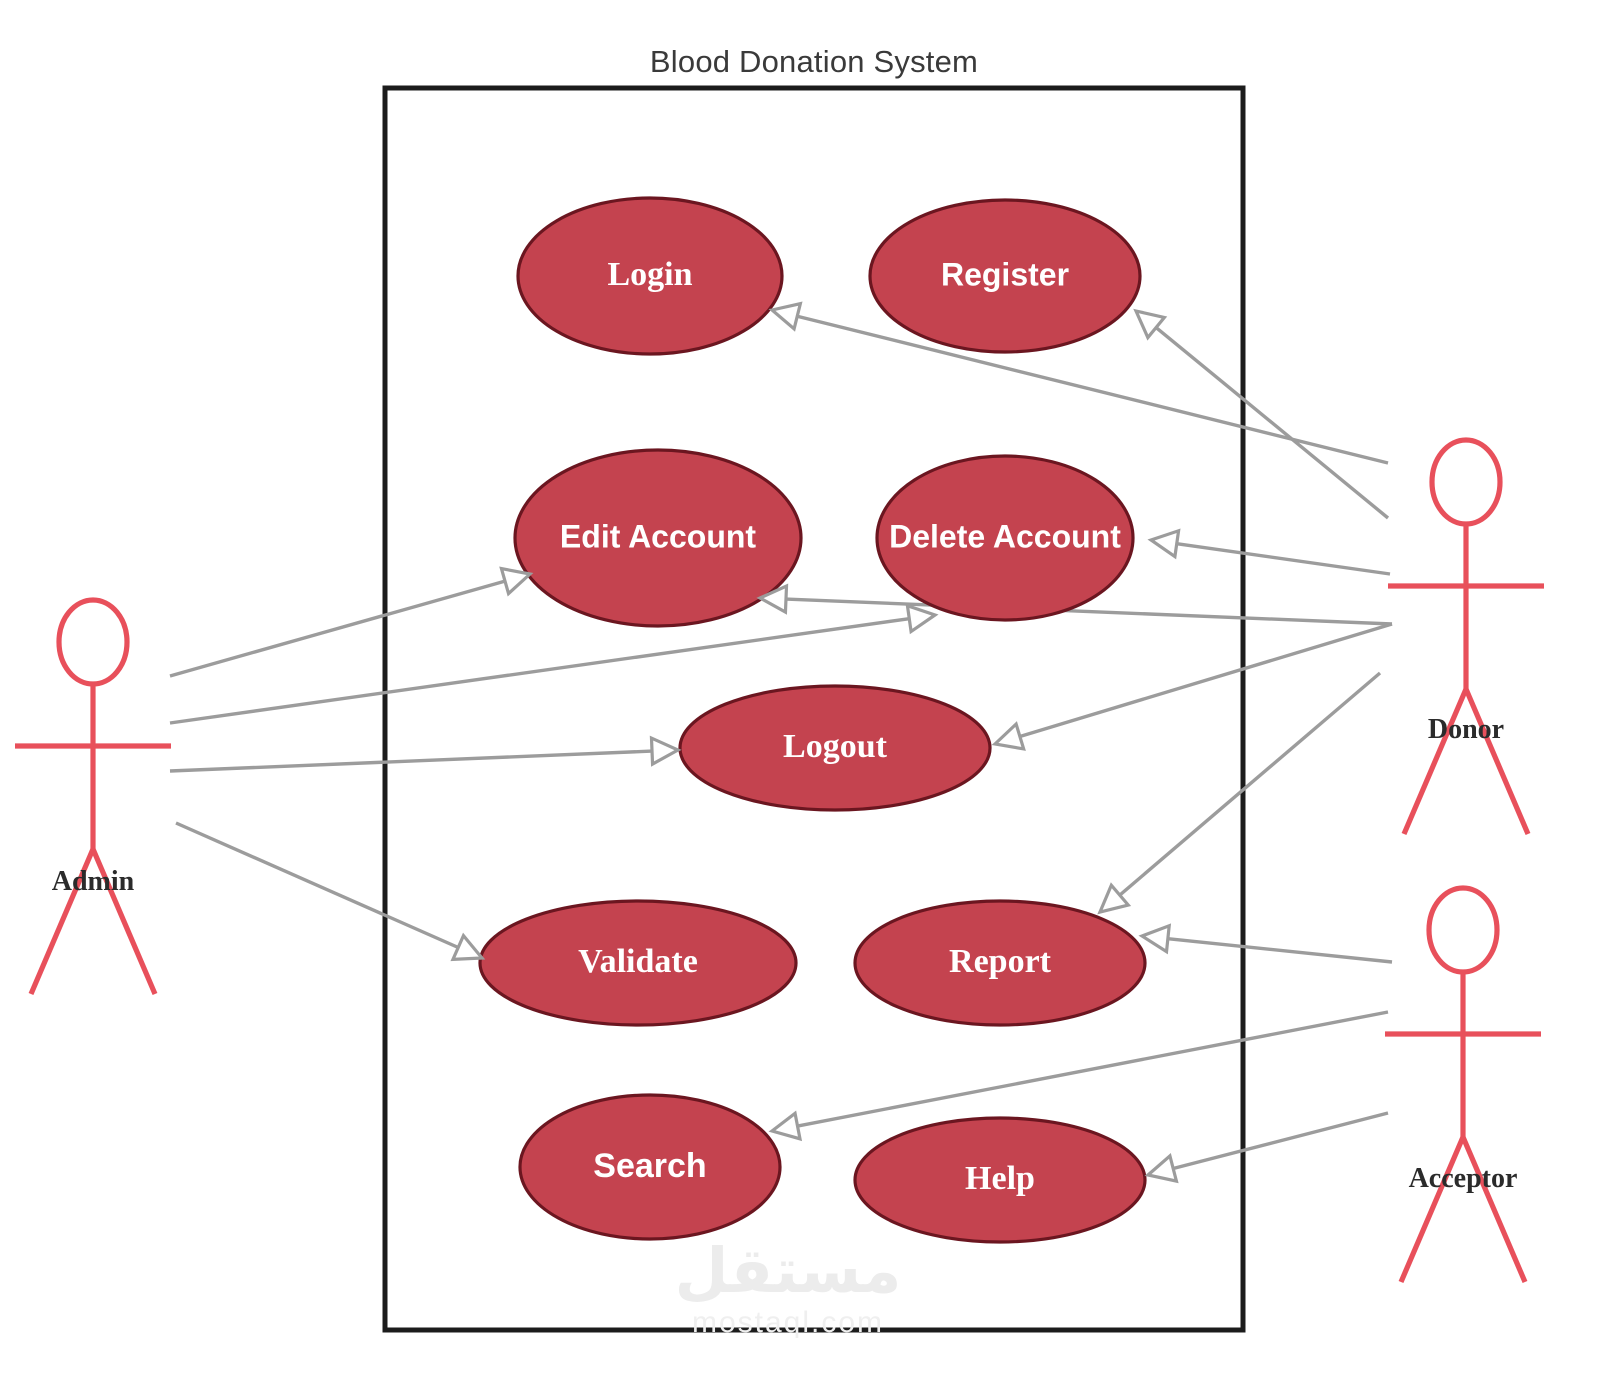 Image resolution: width=1618 pixels, height=1394 pixels. I want to click on association-admin-to-validate, so click(317, 885).